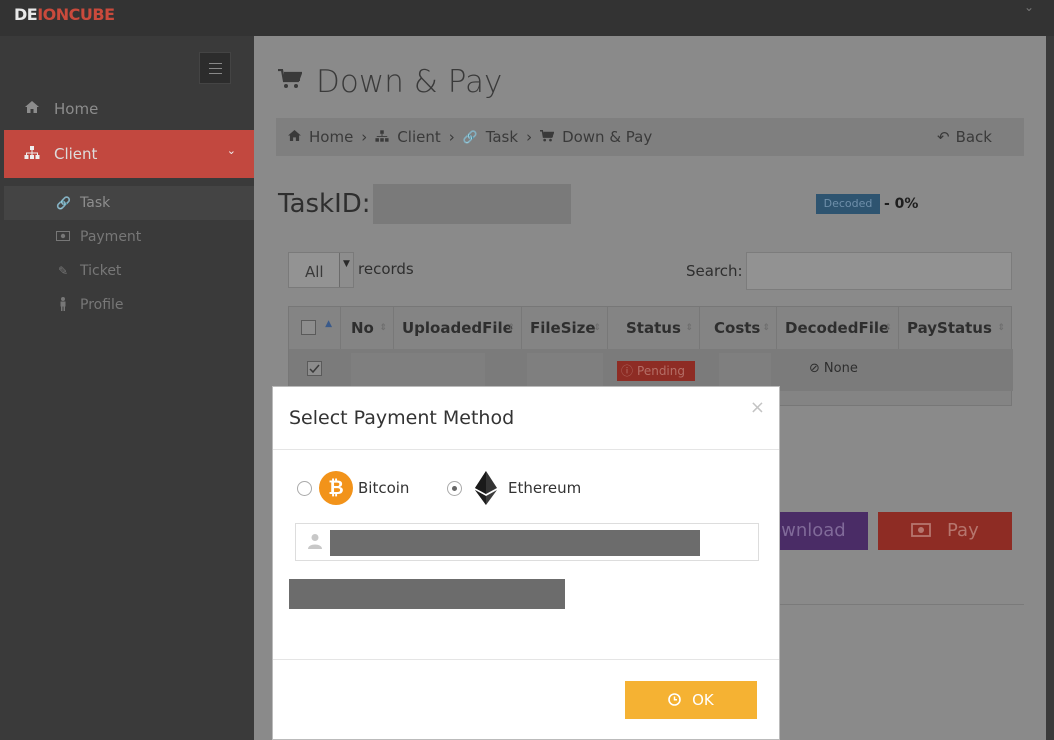 The width and height of the screenshot is (1054, 740). Describe the element at coordinates (101, 271) in the screenshot. I see `sidebar-subitem-label: Ticket` at that location.